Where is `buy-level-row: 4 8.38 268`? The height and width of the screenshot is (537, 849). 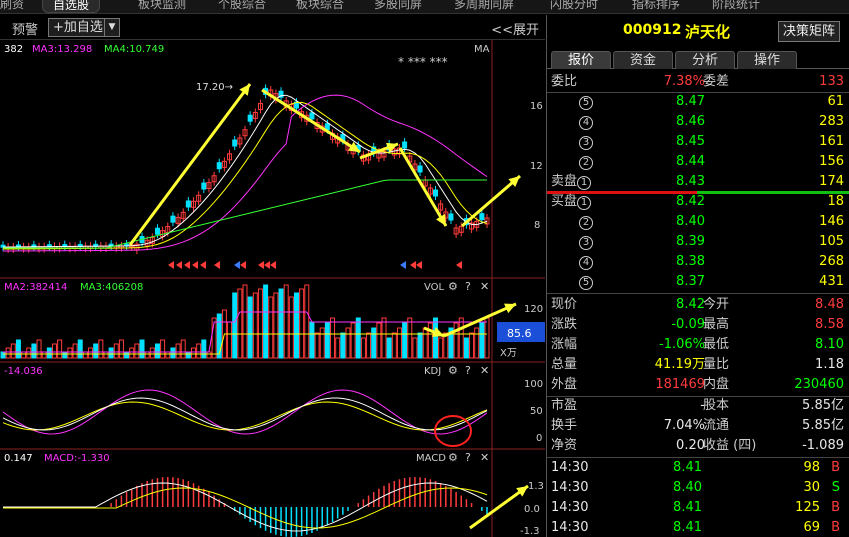
buy-level-row: 4 8.38 268 is located at coordinates (698, 262).